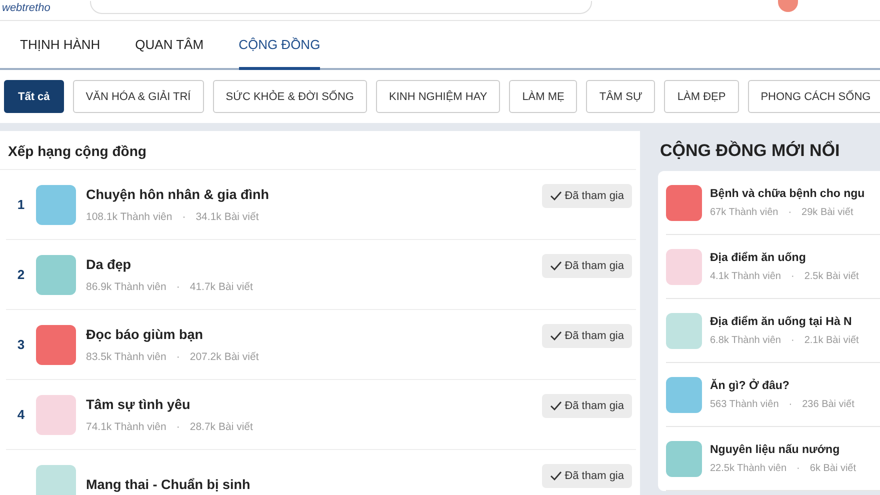 The height and width of the screenshot is (495, 880). I want to click on community-name: Ăn gì? Ở đâu?, so click(795, 386).